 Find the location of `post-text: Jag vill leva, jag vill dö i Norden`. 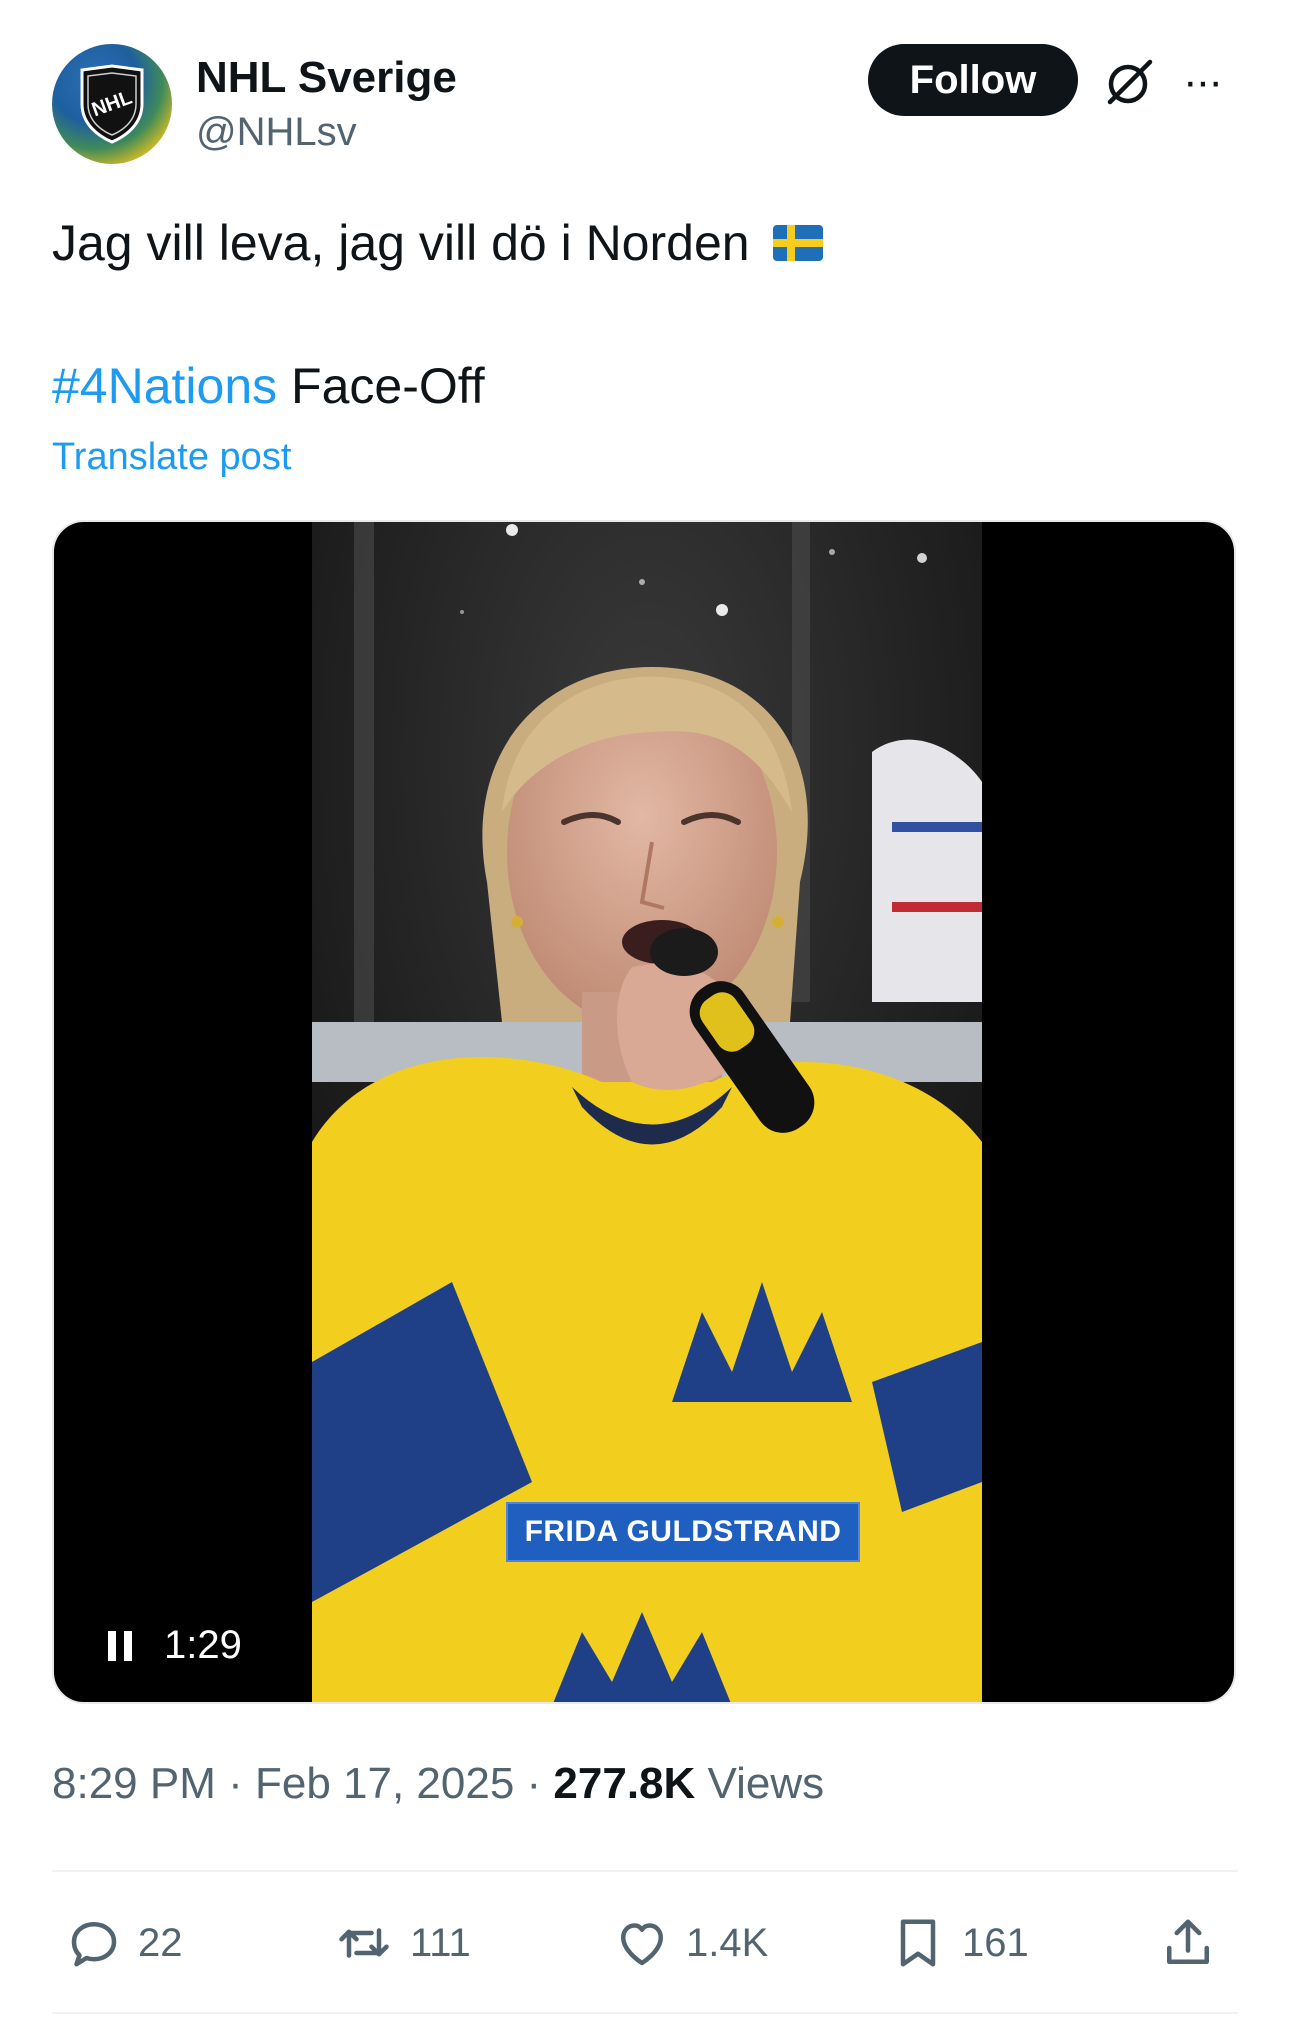

post-text: Jag vill leva, jag vill dö i Norden is located at coordinates (438, 243).